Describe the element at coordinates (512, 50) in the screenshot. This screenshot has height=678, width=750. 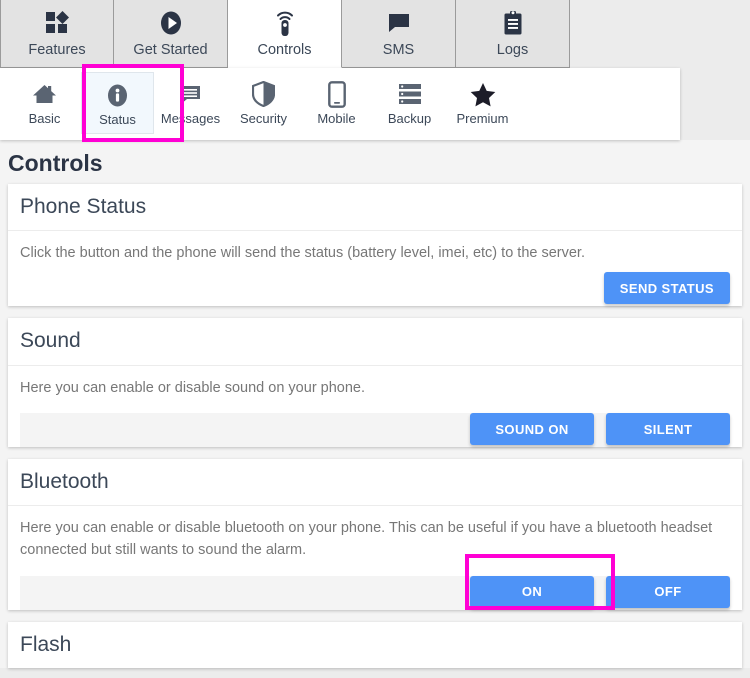
I see `main-tab-label: Logs` at that location.